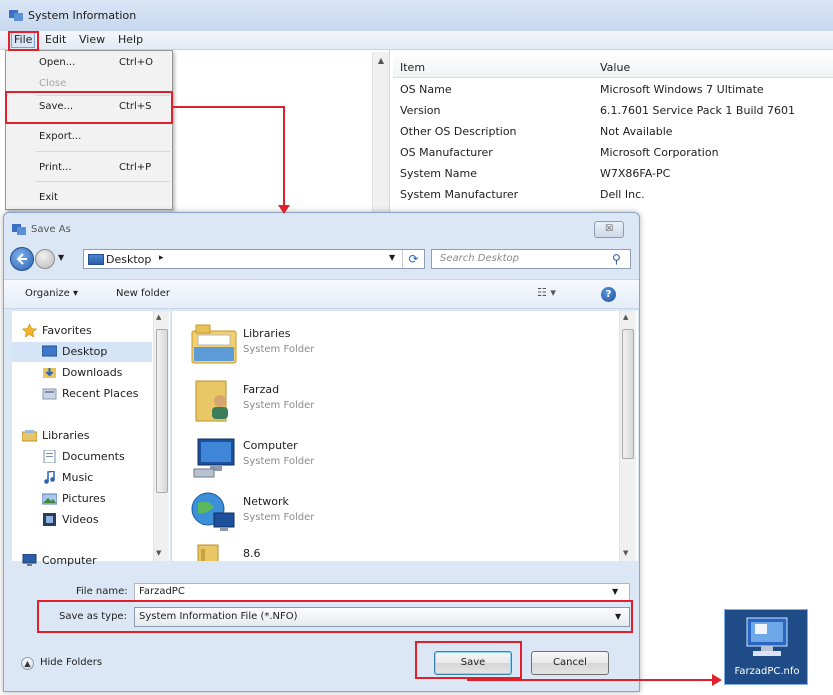  I want to click on file-item-8-6: 8.6, so click(310, 550).